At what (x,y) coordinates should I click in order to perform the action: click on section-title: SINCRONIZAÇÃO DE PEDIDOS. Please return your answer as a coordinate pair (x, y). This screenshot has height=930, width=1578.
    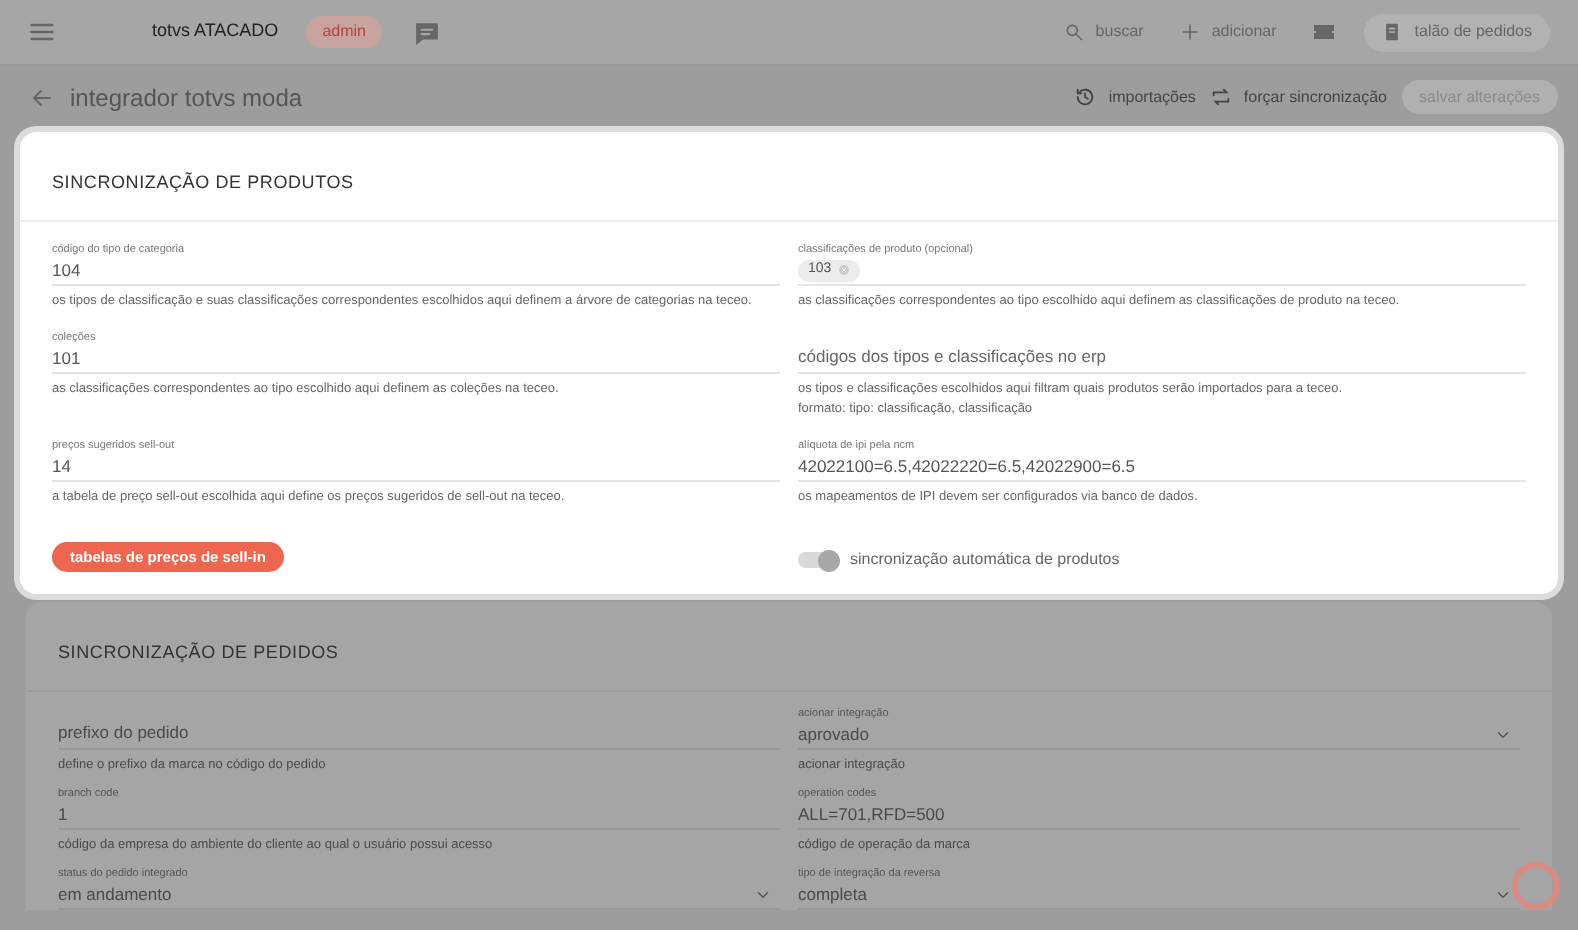
    Looking at the image, I should click on (198, 652).